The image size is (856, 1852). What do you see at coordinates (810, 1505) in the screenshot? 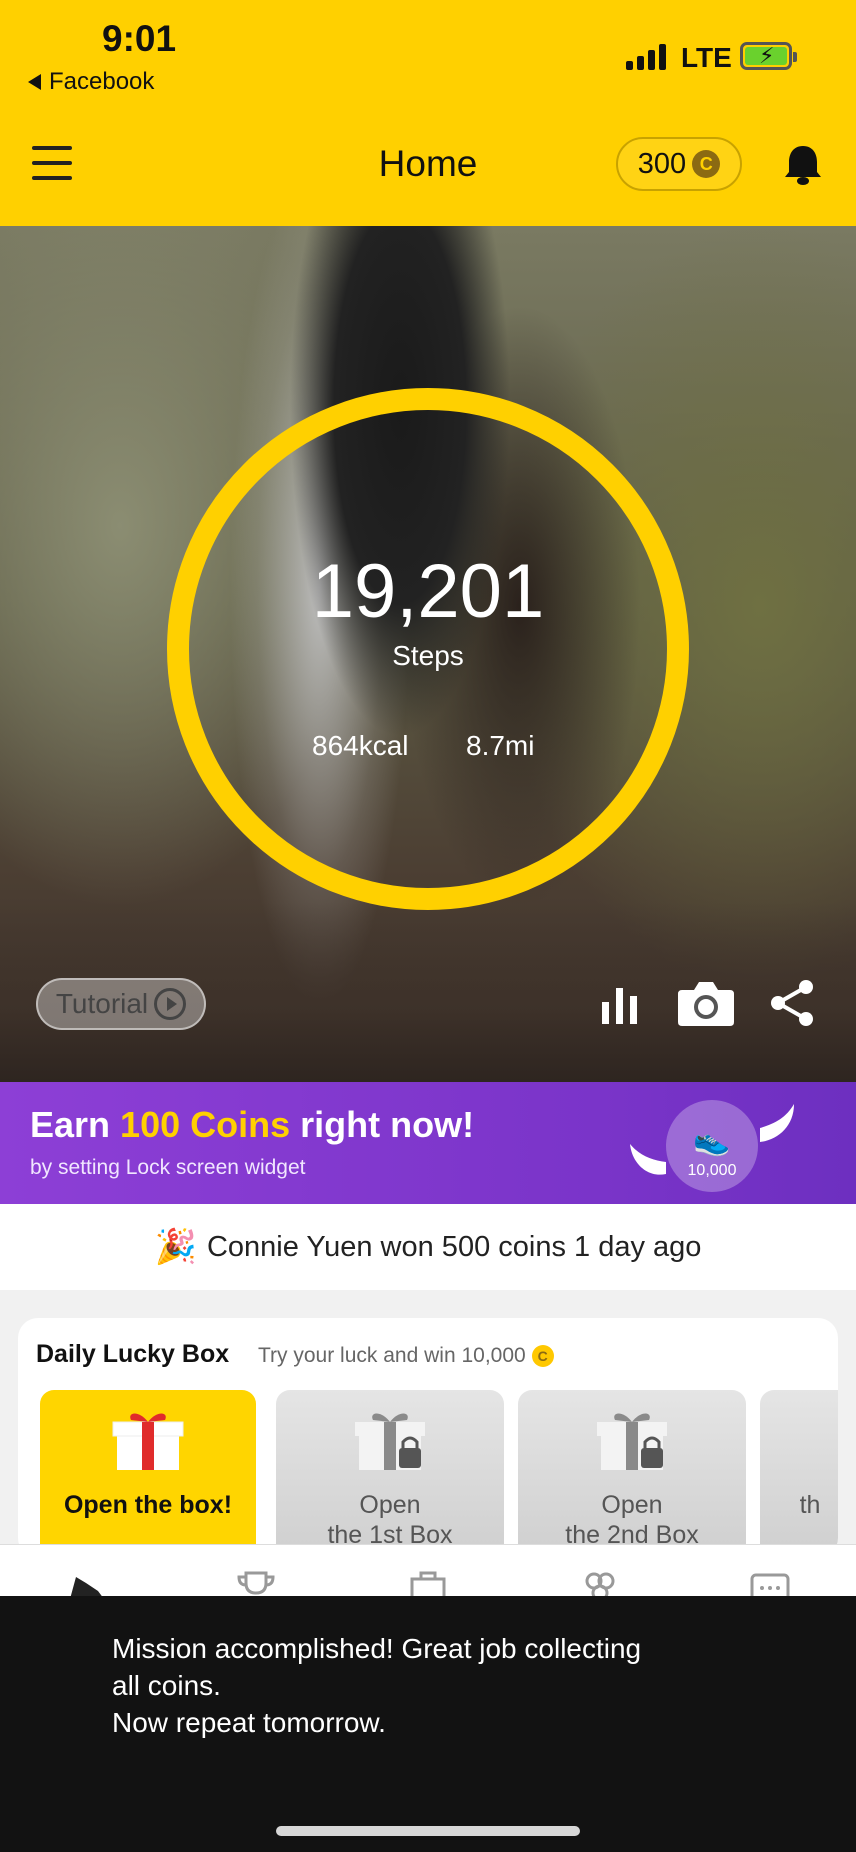
I see `box-label: th` at bounding box center [810, 1505].